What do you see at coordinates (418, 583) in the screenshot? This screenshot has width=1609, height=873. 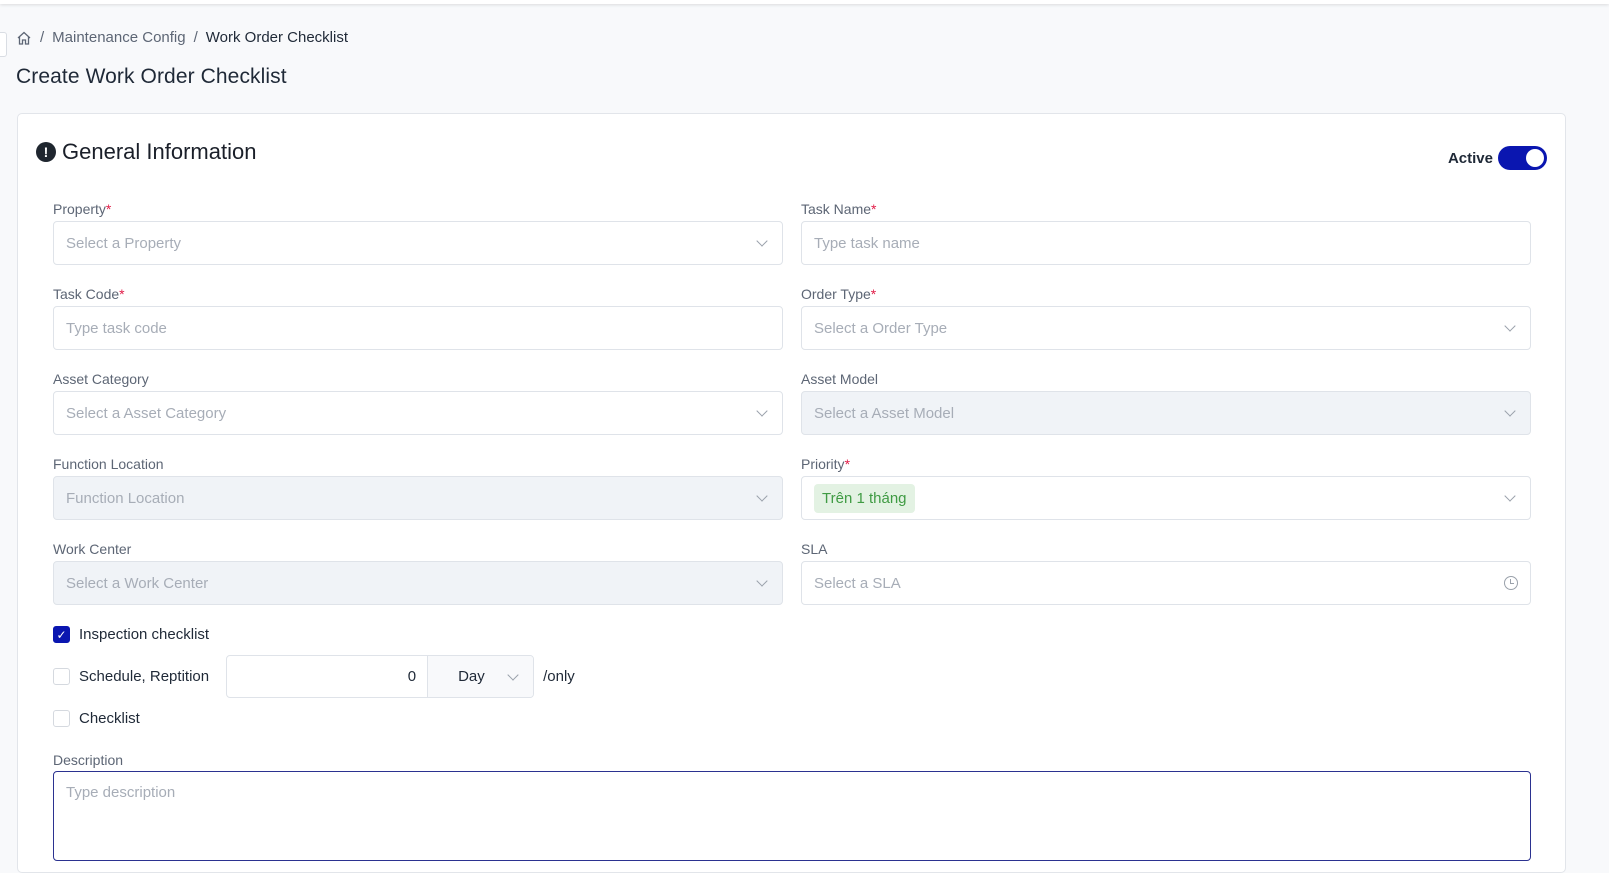 I see `work-center-select: Select a Work Center` at bounding box center [418, 583].